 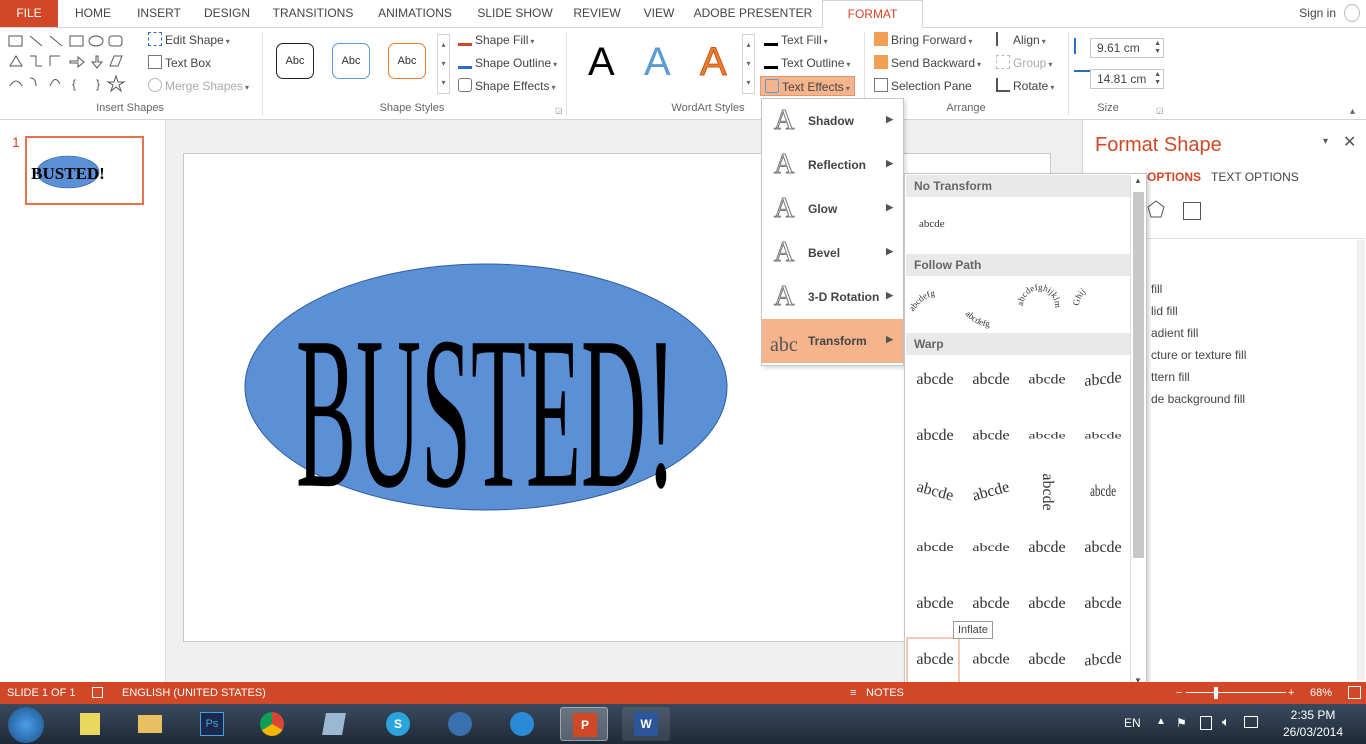 I want to click on taskbar-app-icon, so click(x=334, y=724).